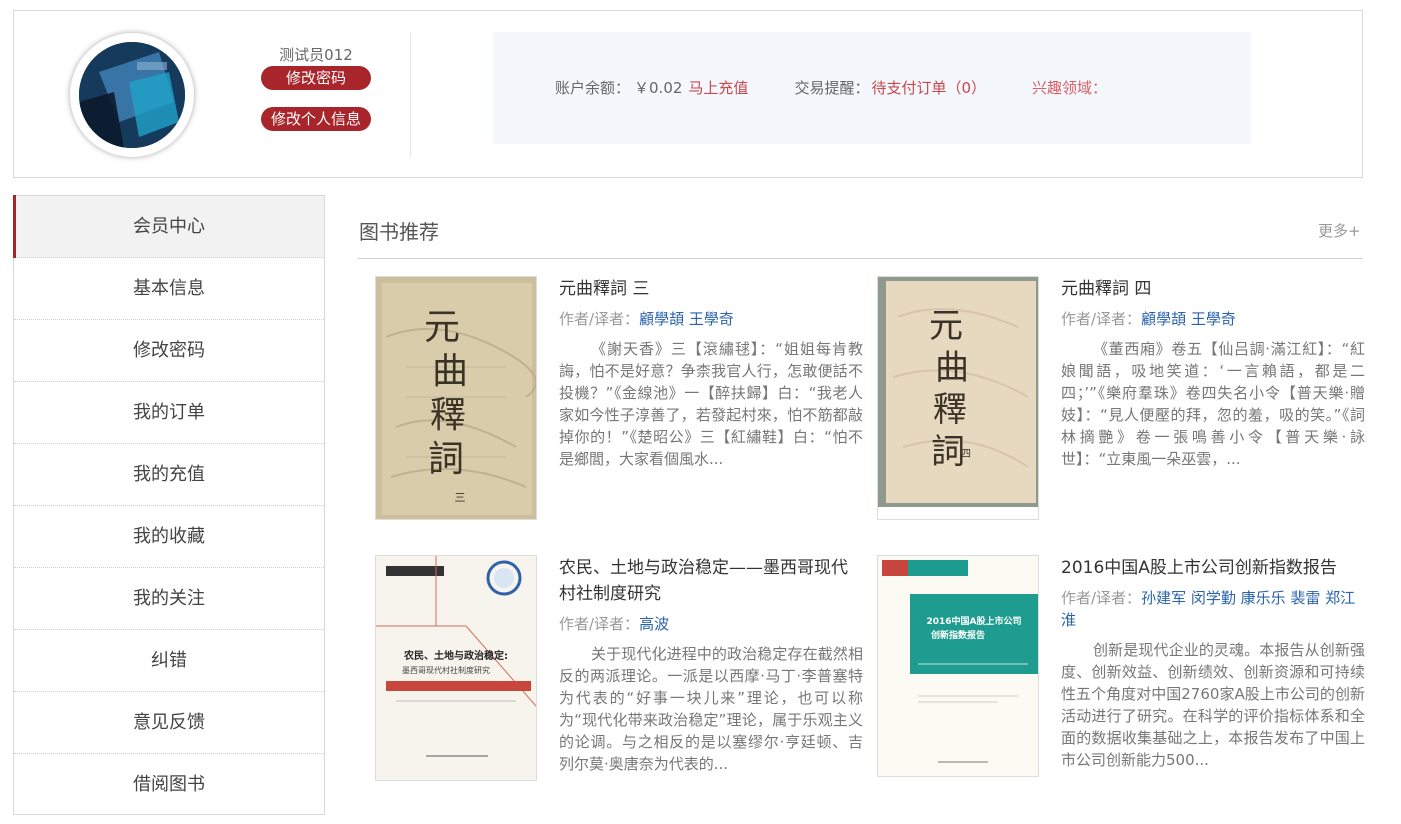 The image size is (1401, 824). I want to click on avatar-image, so click(132, 95).